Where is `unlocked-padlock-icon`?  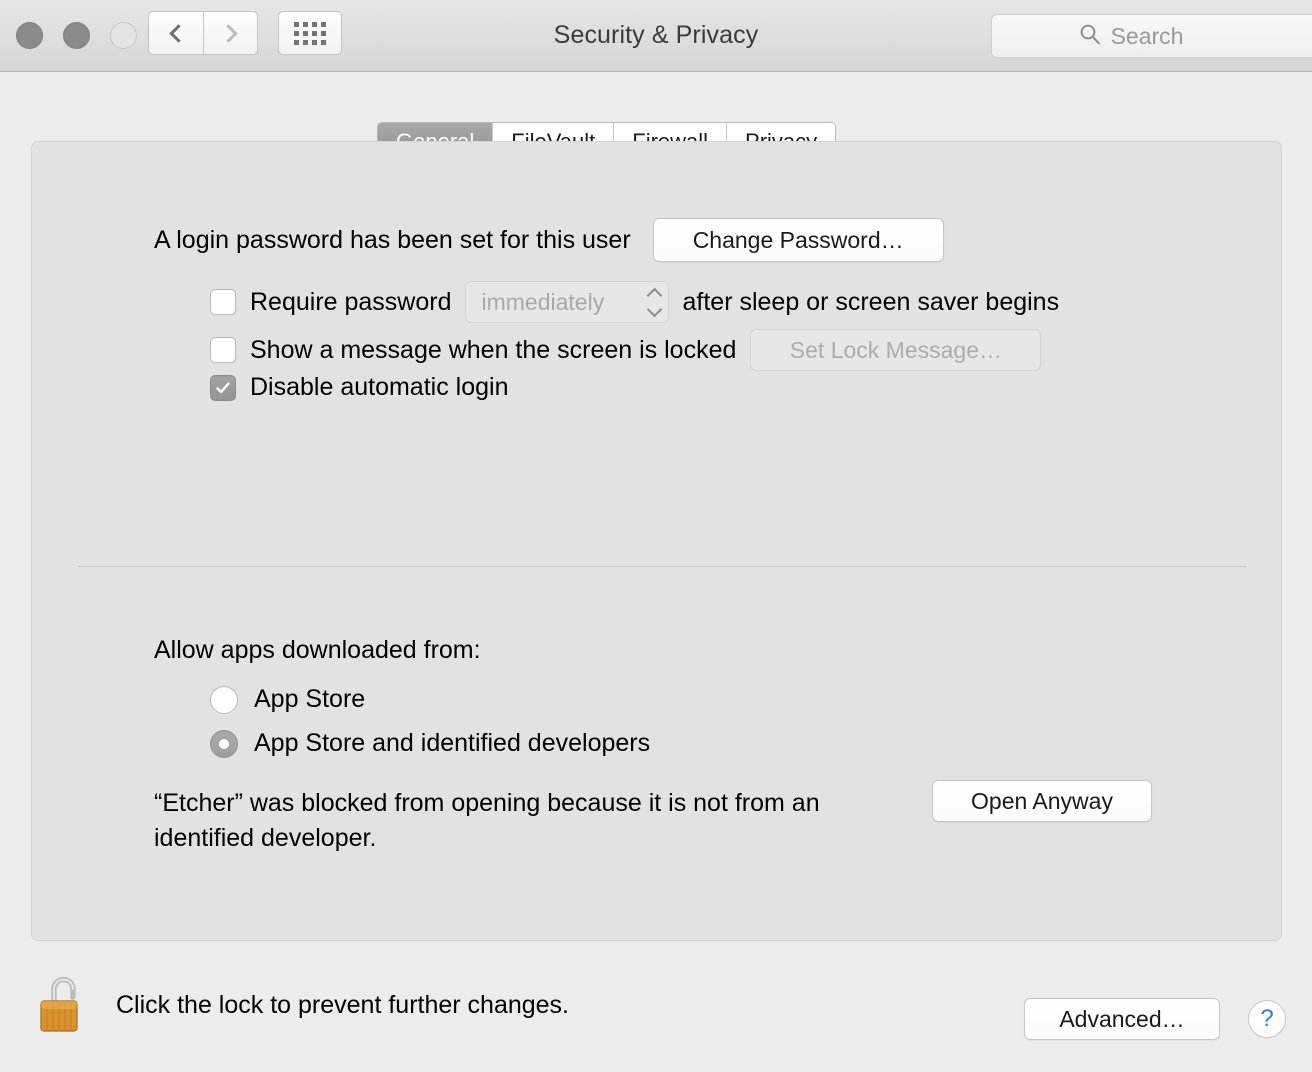 unlocked-padlock-icon is located at coordinates (62, 1005).